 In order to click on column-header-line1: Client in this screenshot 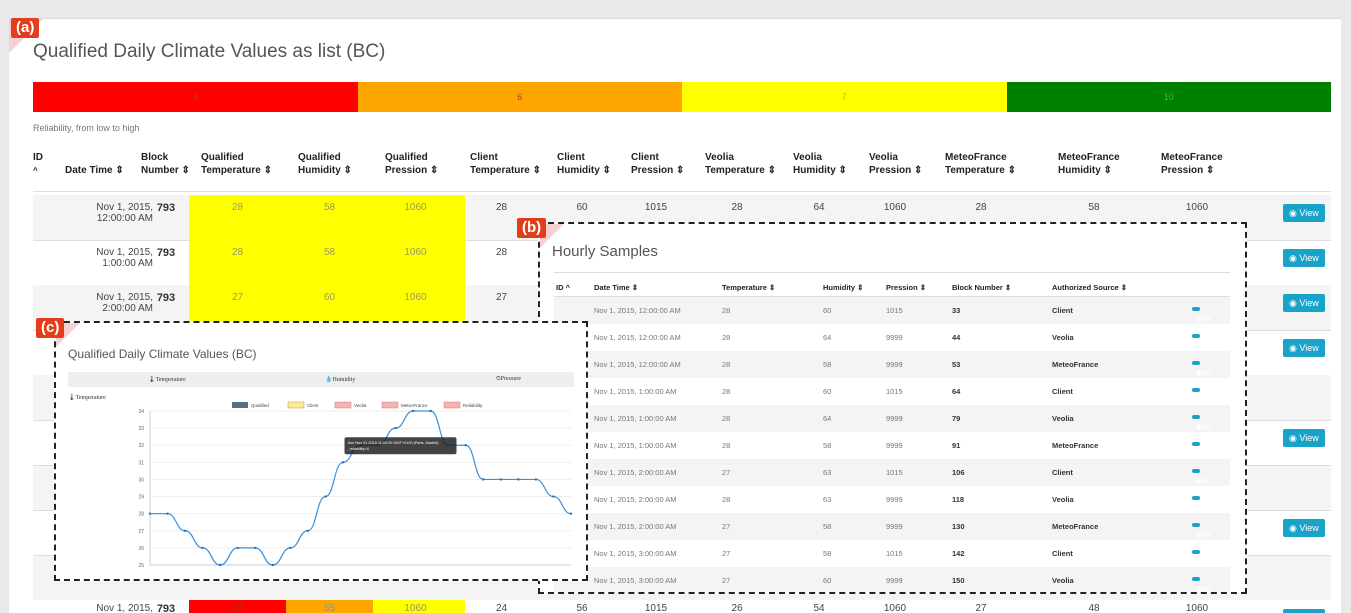, I will do `click(645, 157)`.